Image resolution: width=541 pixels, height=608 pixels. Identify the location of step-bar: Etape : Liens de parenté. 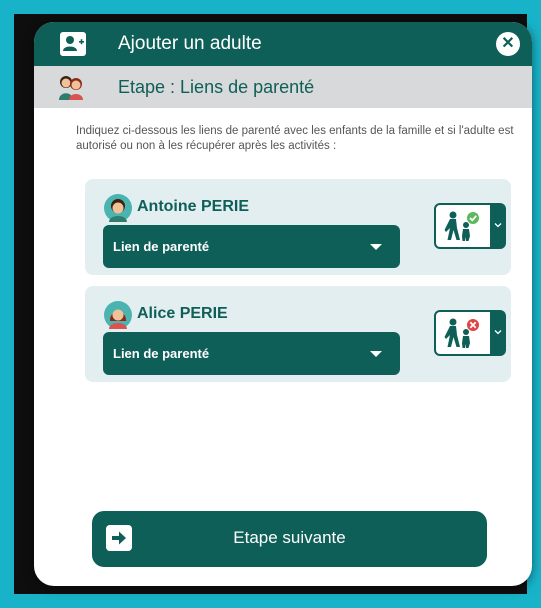
(283, 87).